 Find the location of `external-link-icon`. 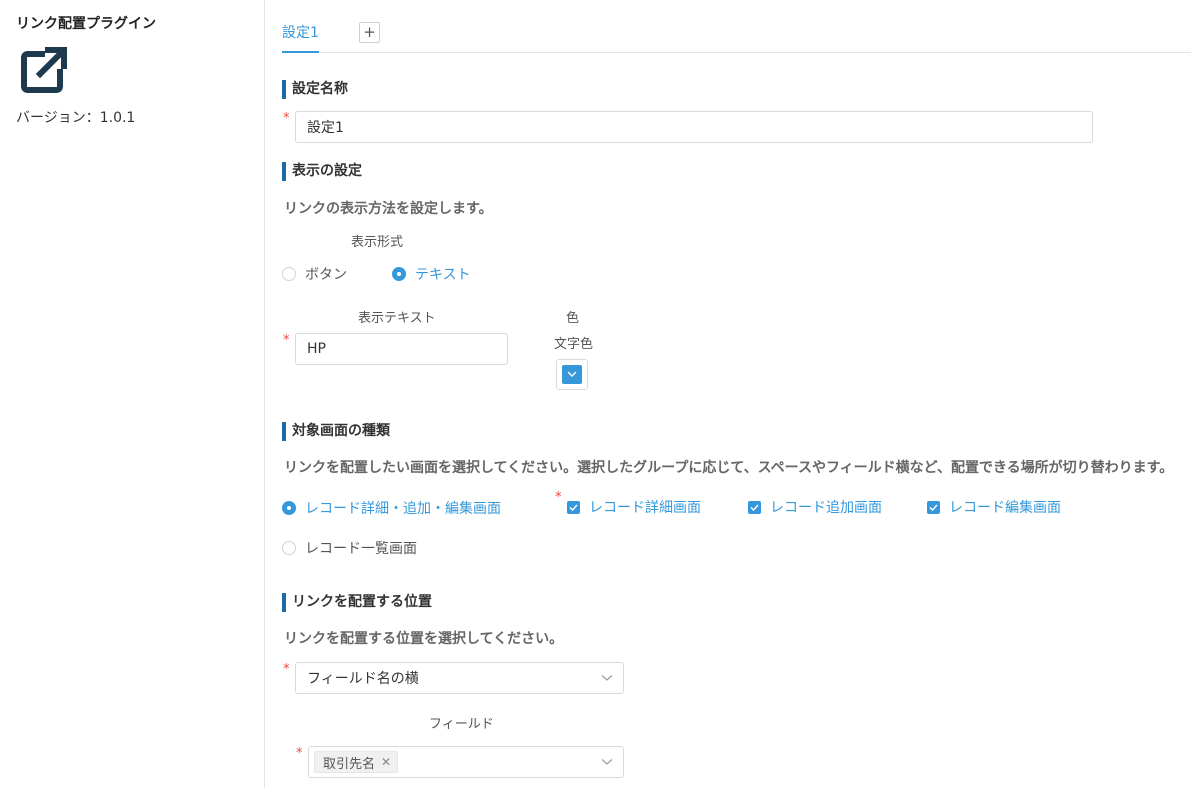

external-link-icon is located at coordinates (44, 70).